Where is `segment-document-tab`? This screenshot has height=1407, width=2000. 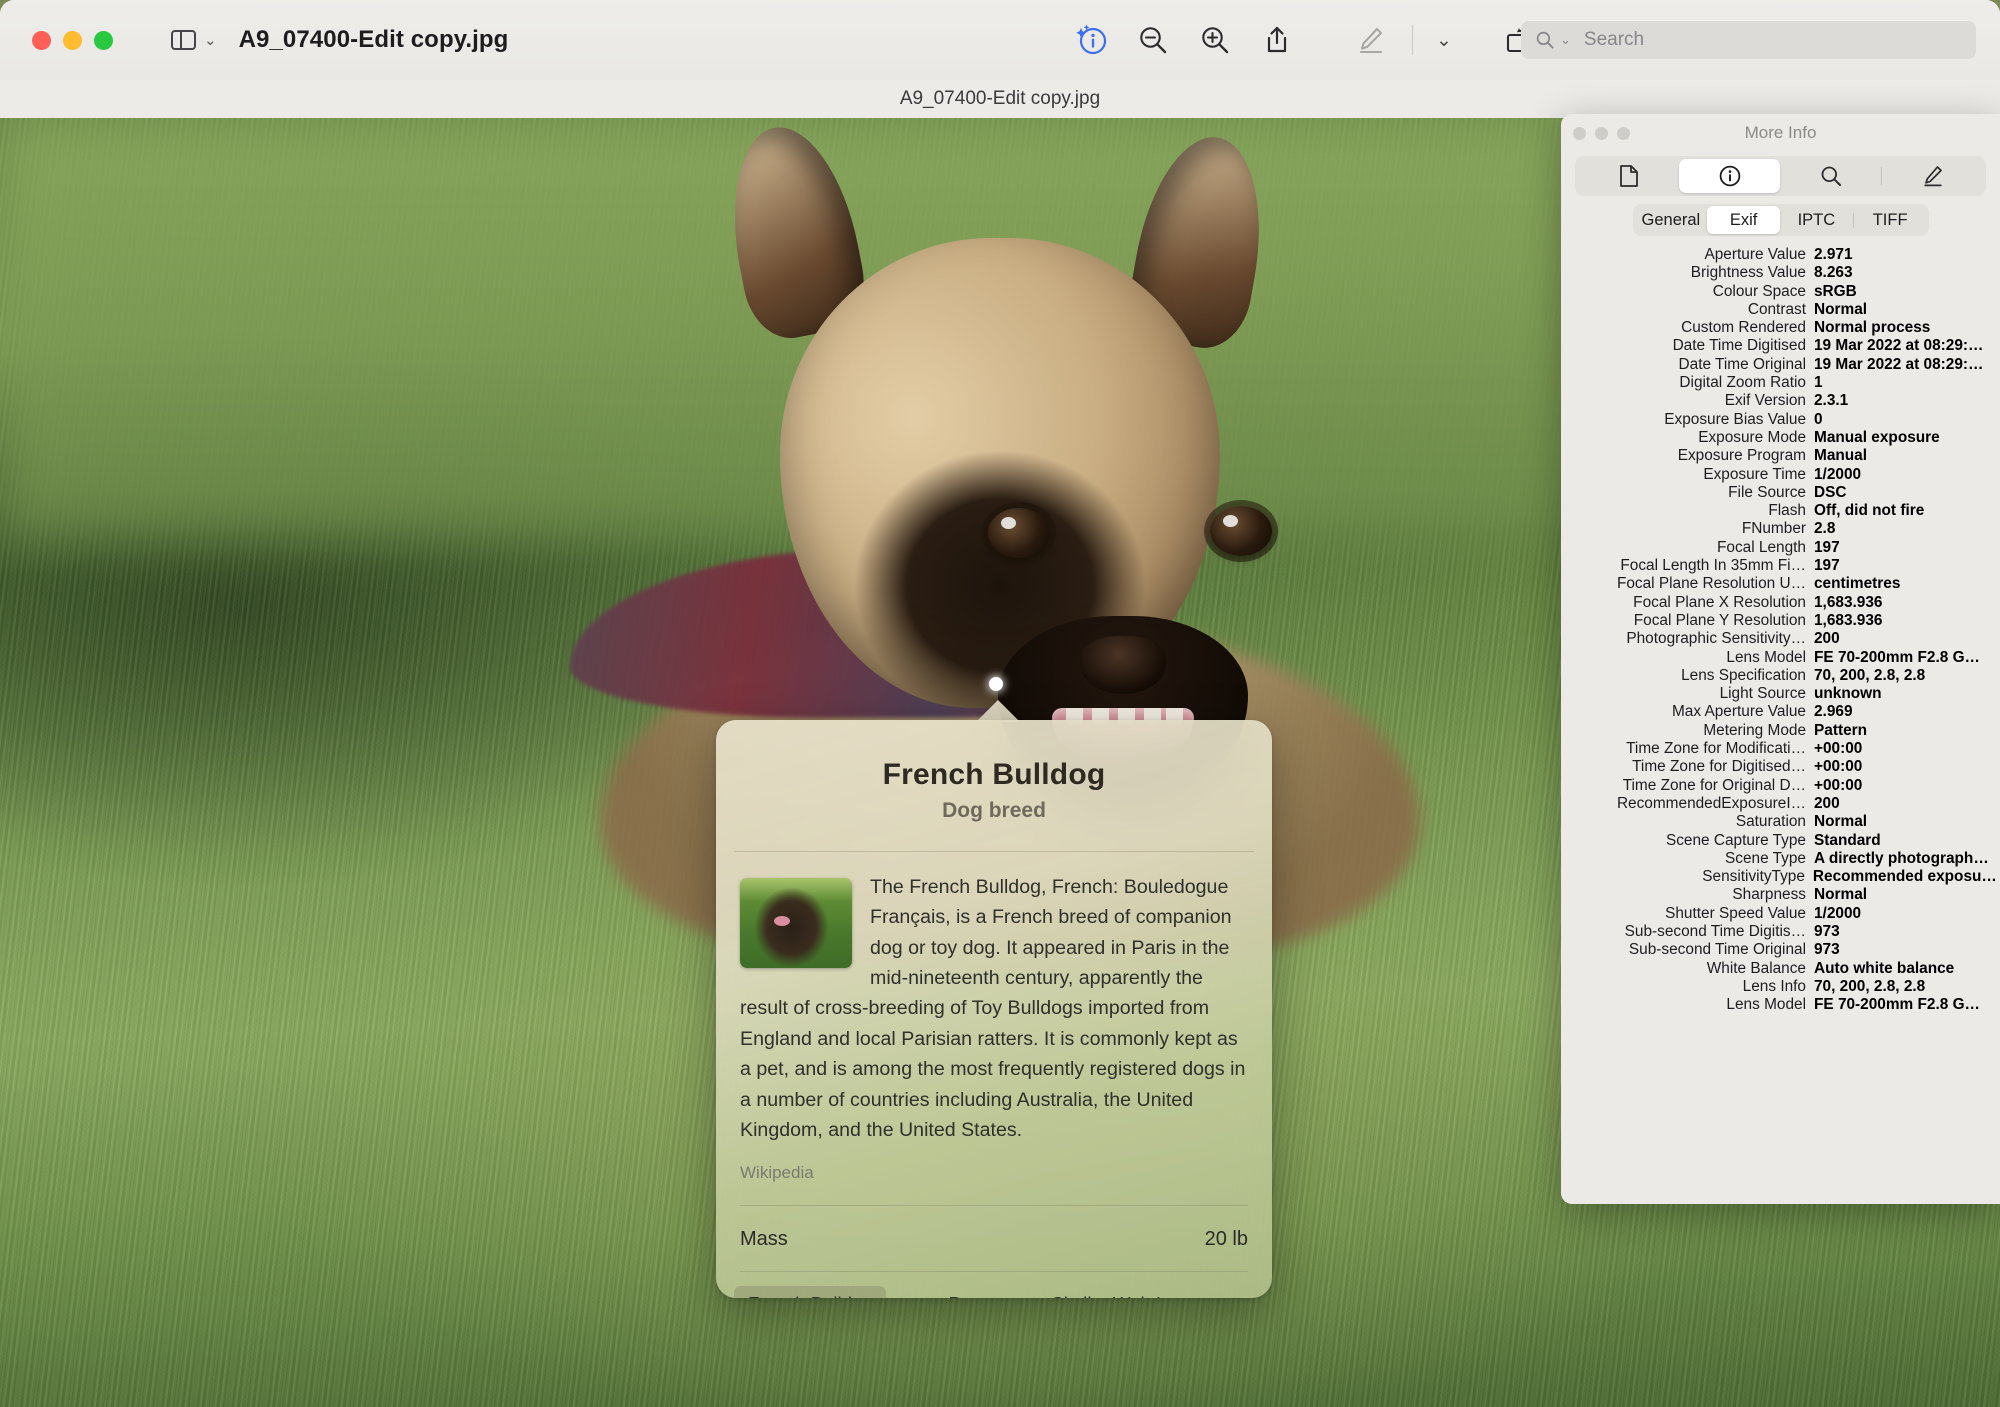
segment-document-tab is located at coordinates (1628, 176).